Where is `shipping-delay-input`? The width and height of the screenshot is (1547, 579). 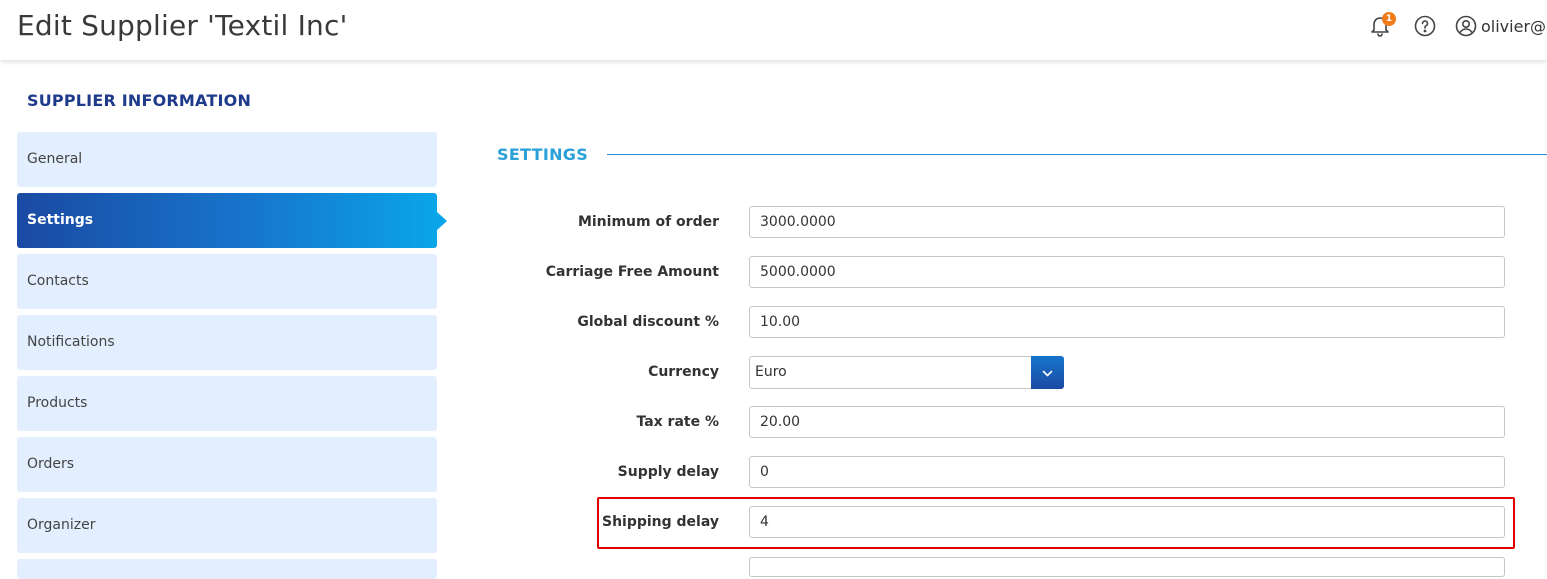
shipping-delay-input is located at coordinates (1127, 522).